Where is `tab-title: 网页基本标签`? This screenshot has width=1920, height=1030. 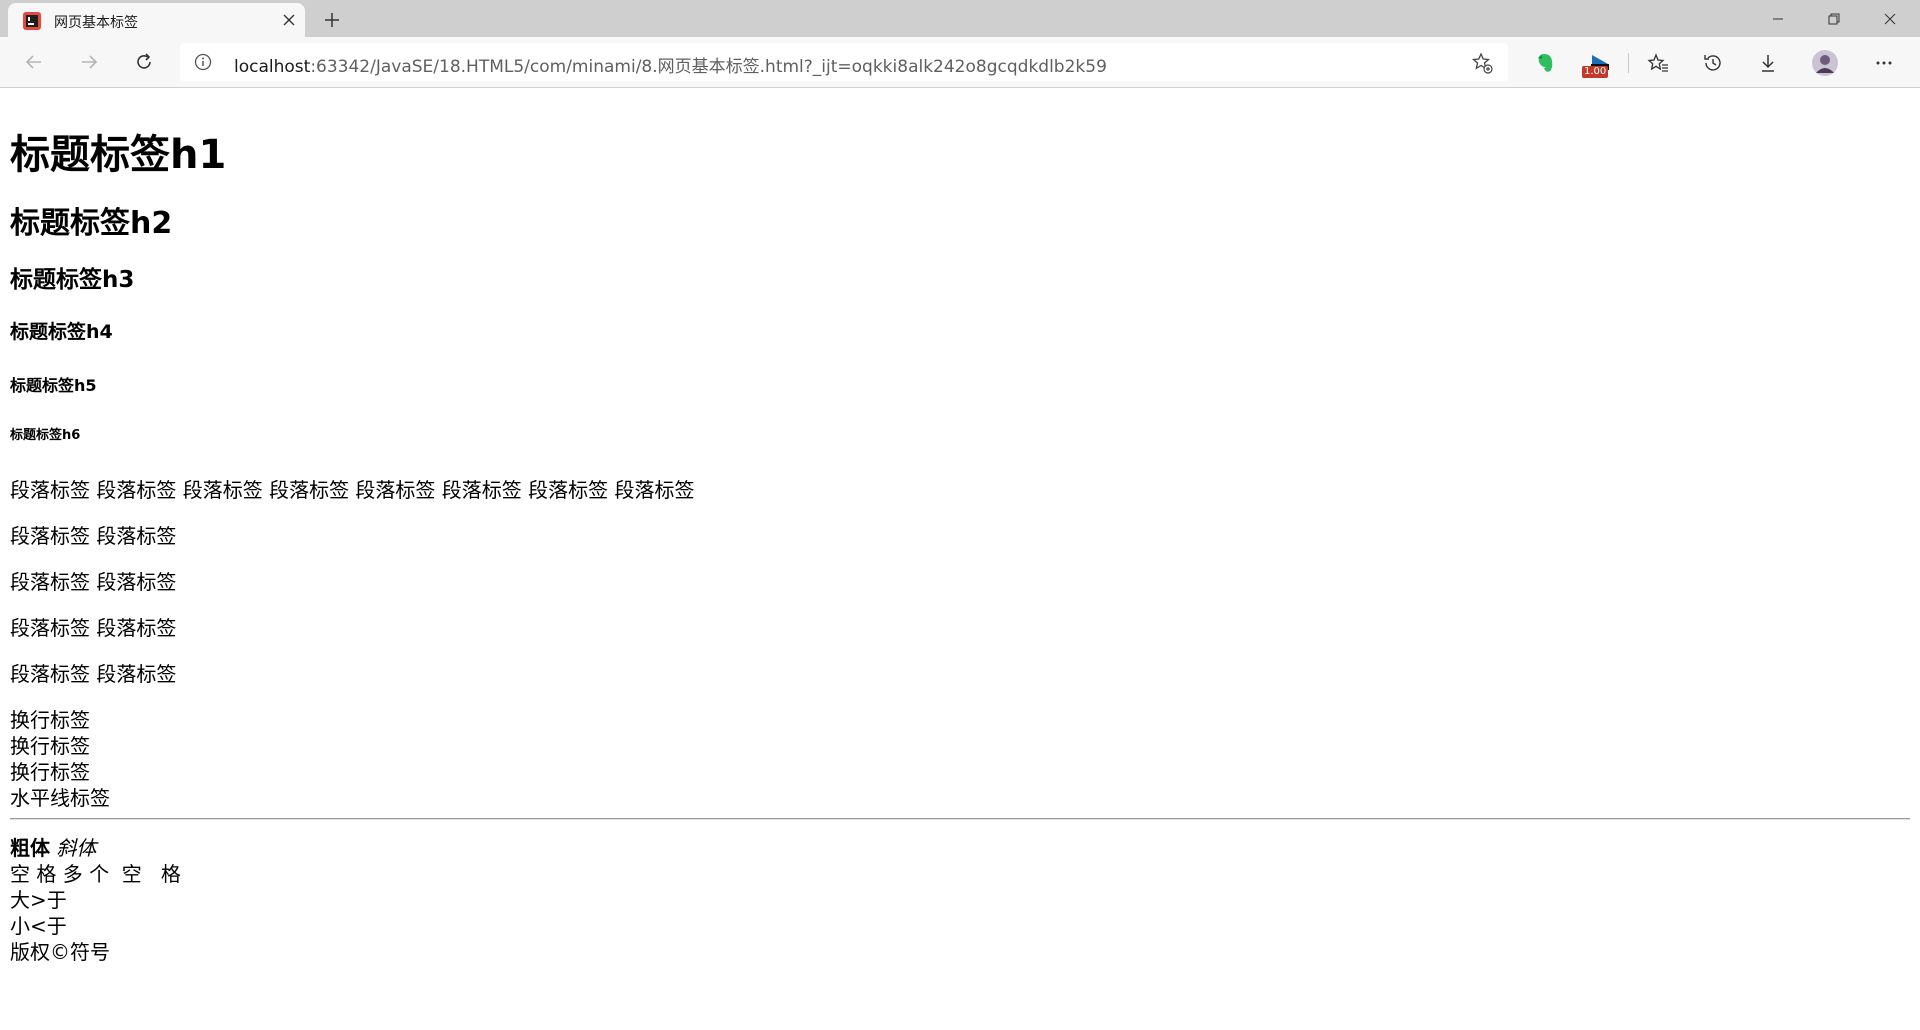
tab-title: 网页基本标签 is located at coordinates (96, 23).